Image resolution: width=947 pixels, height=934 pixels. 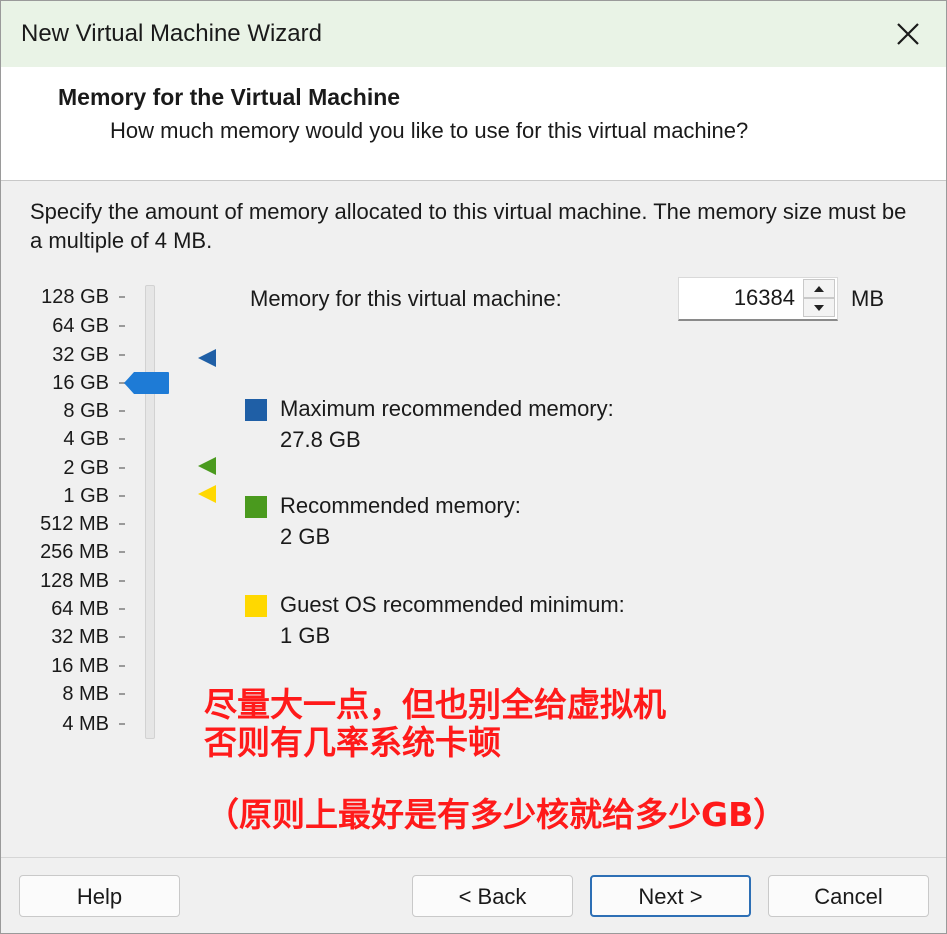 I want to click on memory-slider-thumb, so click(x=147, y=383).